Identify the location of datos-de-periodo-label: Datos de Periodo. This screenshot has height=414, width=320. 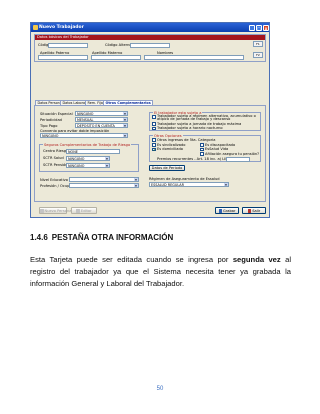
(167, 168).